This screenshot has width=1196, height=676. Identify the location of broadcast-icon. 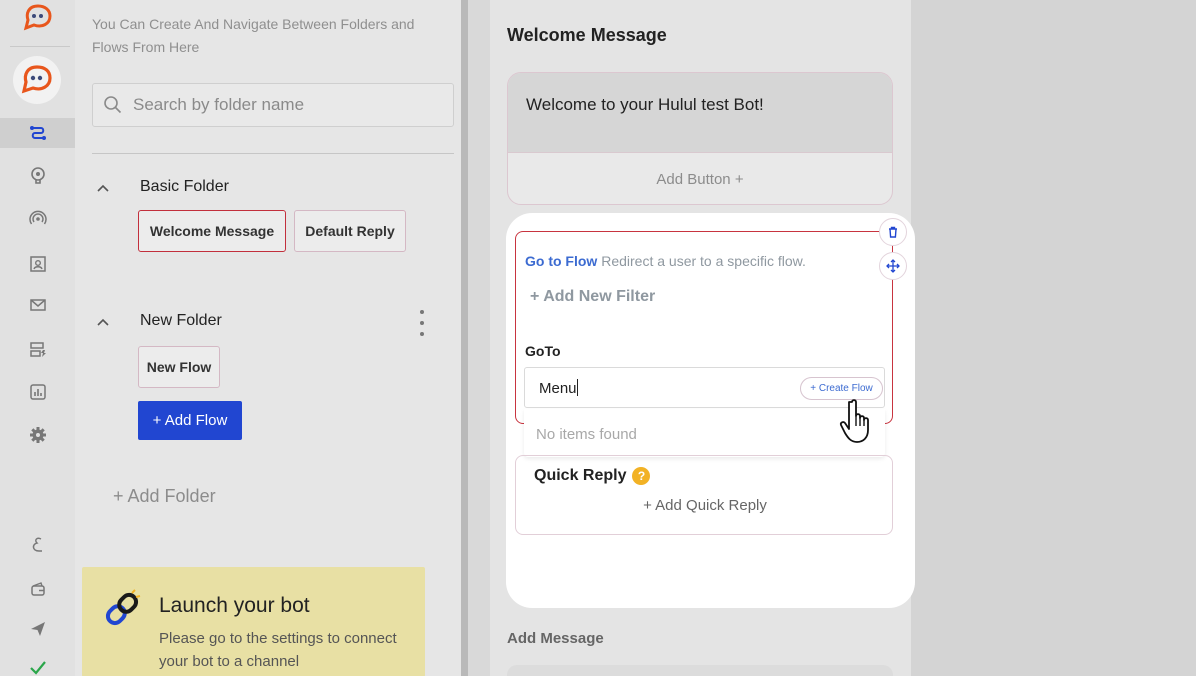
(37, 218).